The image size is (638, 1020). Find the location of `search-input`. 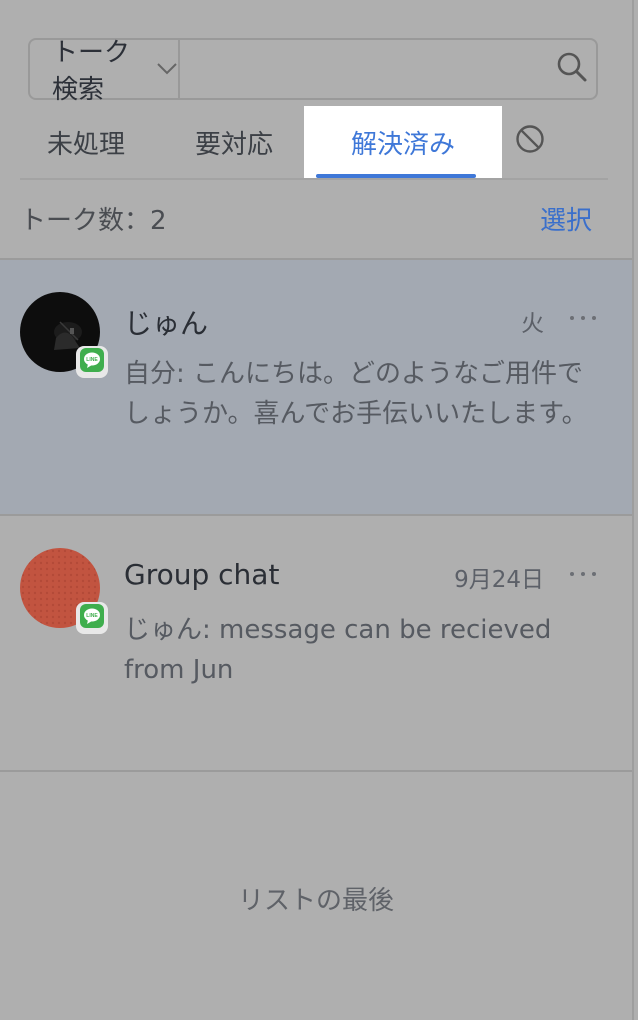

search-input is located at coordinates (364, 69).